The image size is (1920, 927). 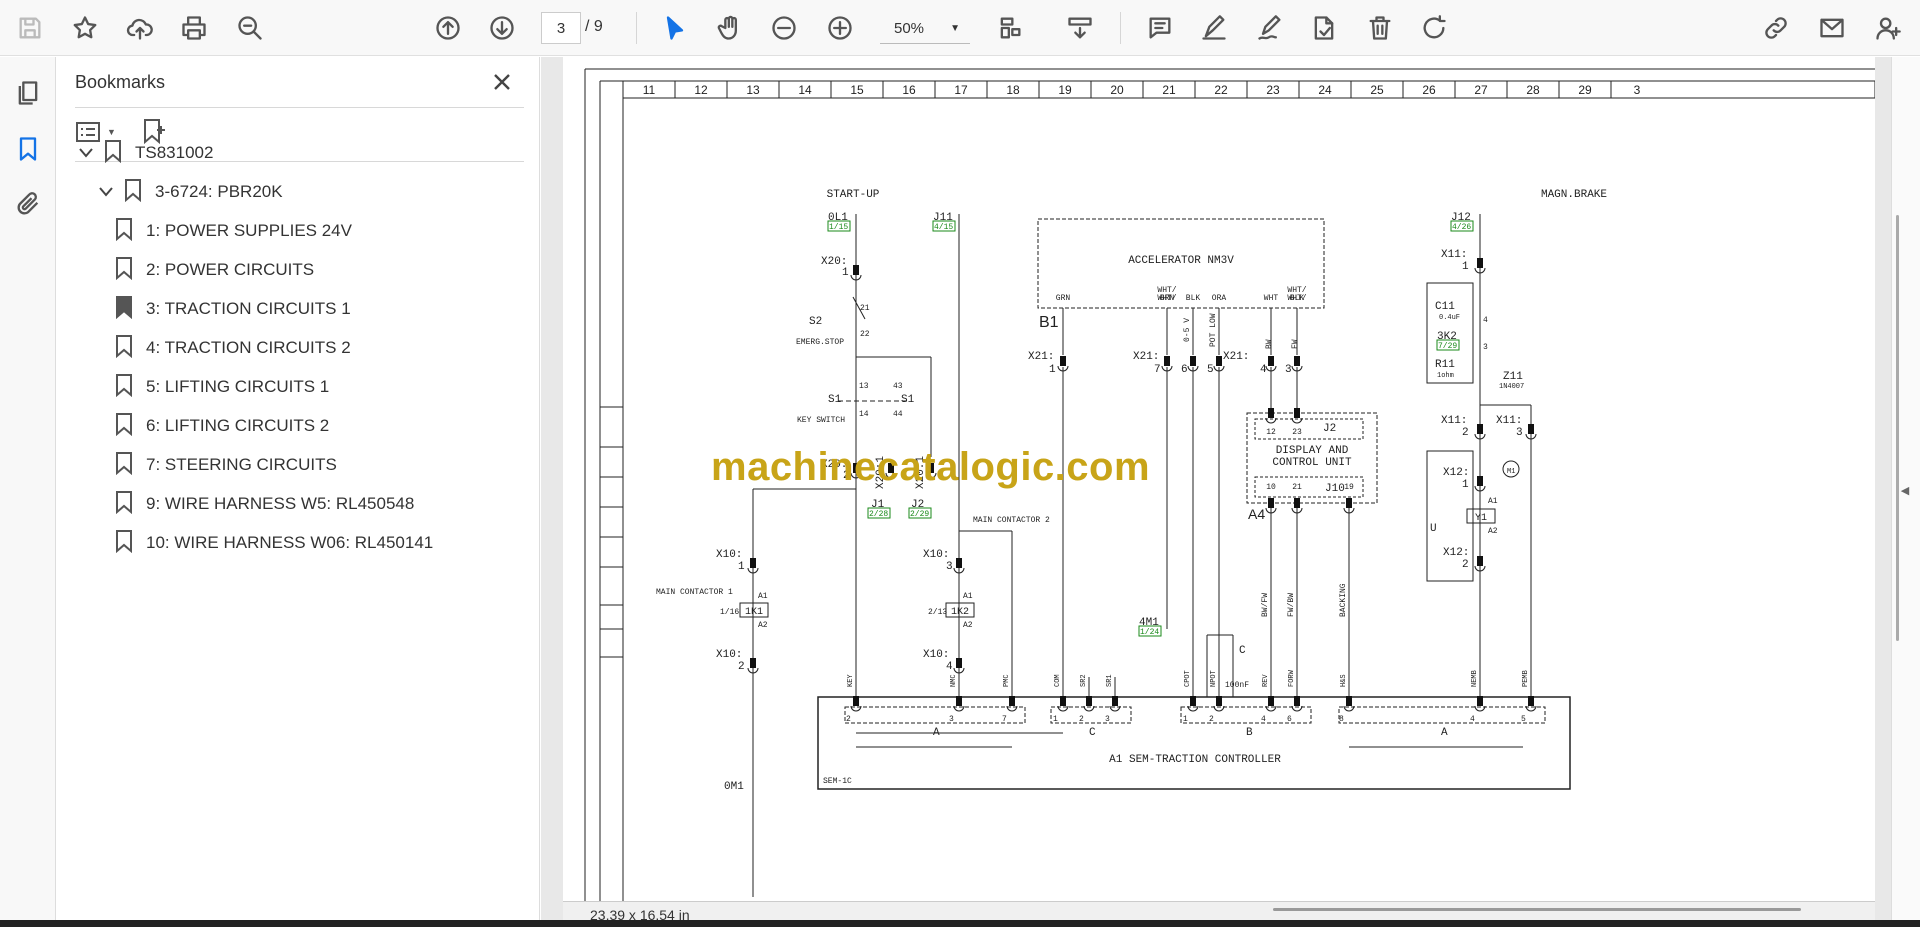 What do you see at coordinates (290, 542) in the screenshot?
I see `bookmark-label: 10: WIRE HARNESS W06: RL450141` at bounding box center [290, 542].